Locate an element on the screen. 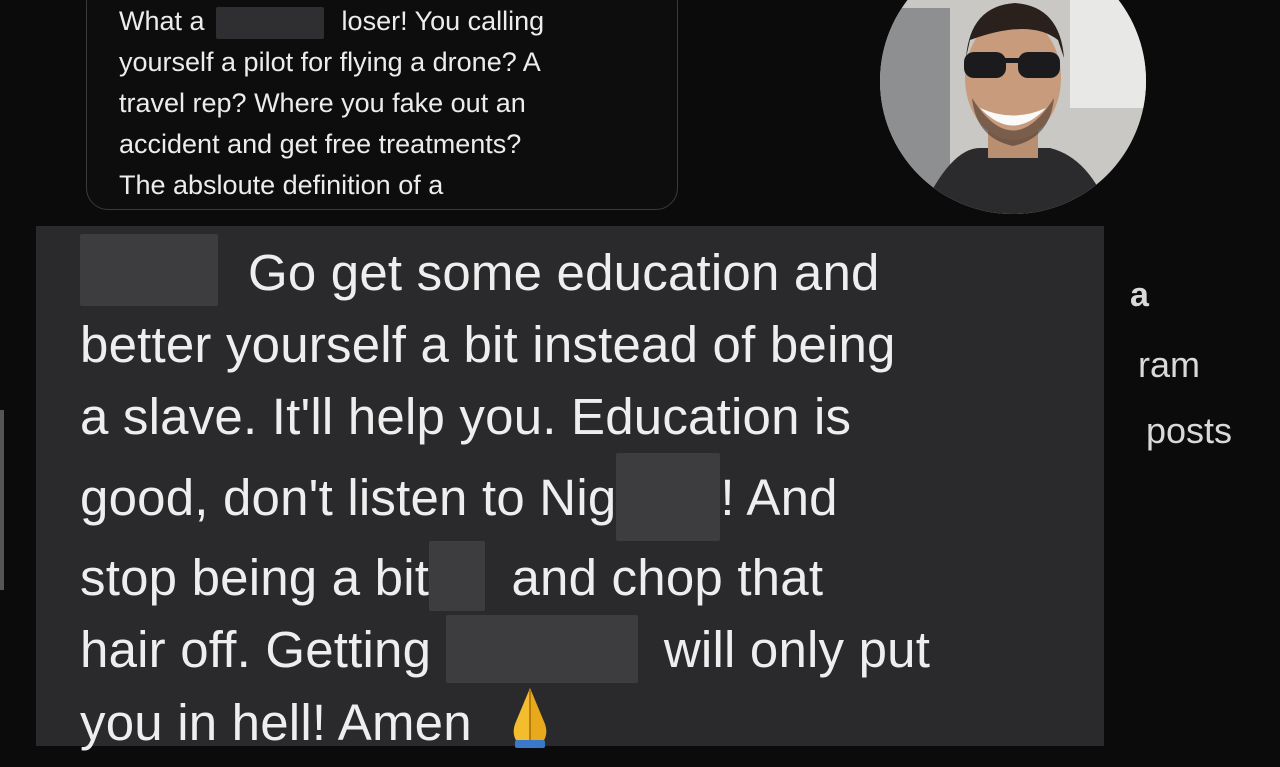  left-edge-marker is located at coordinates (2, 500).